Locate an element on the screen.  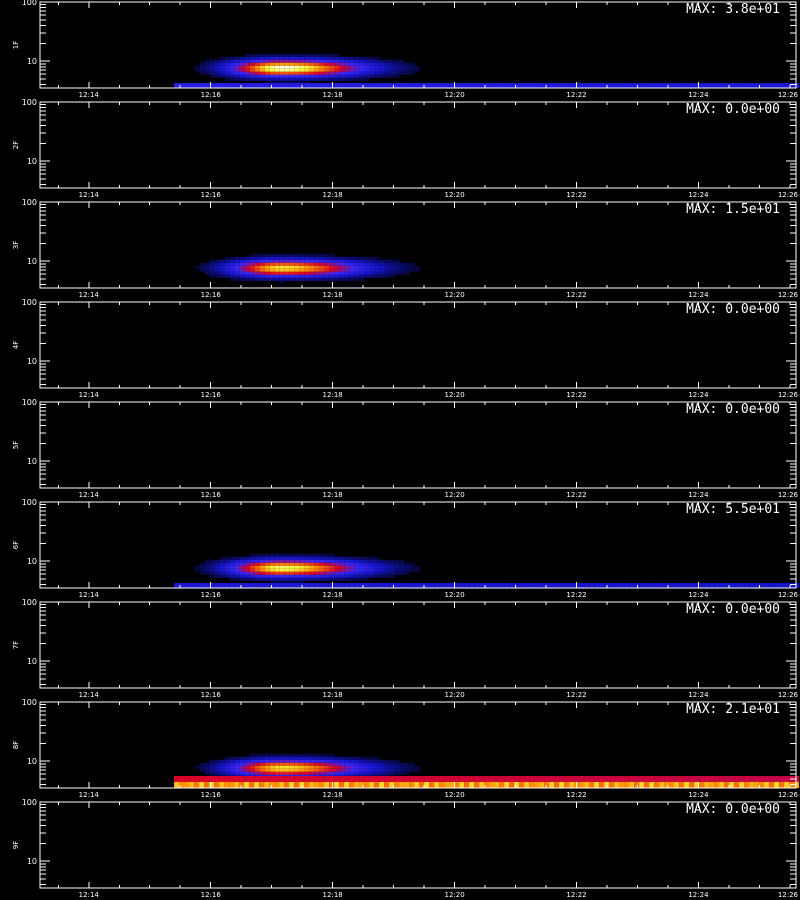
y-tick-label: 100 is located at coordinates (29, 402).